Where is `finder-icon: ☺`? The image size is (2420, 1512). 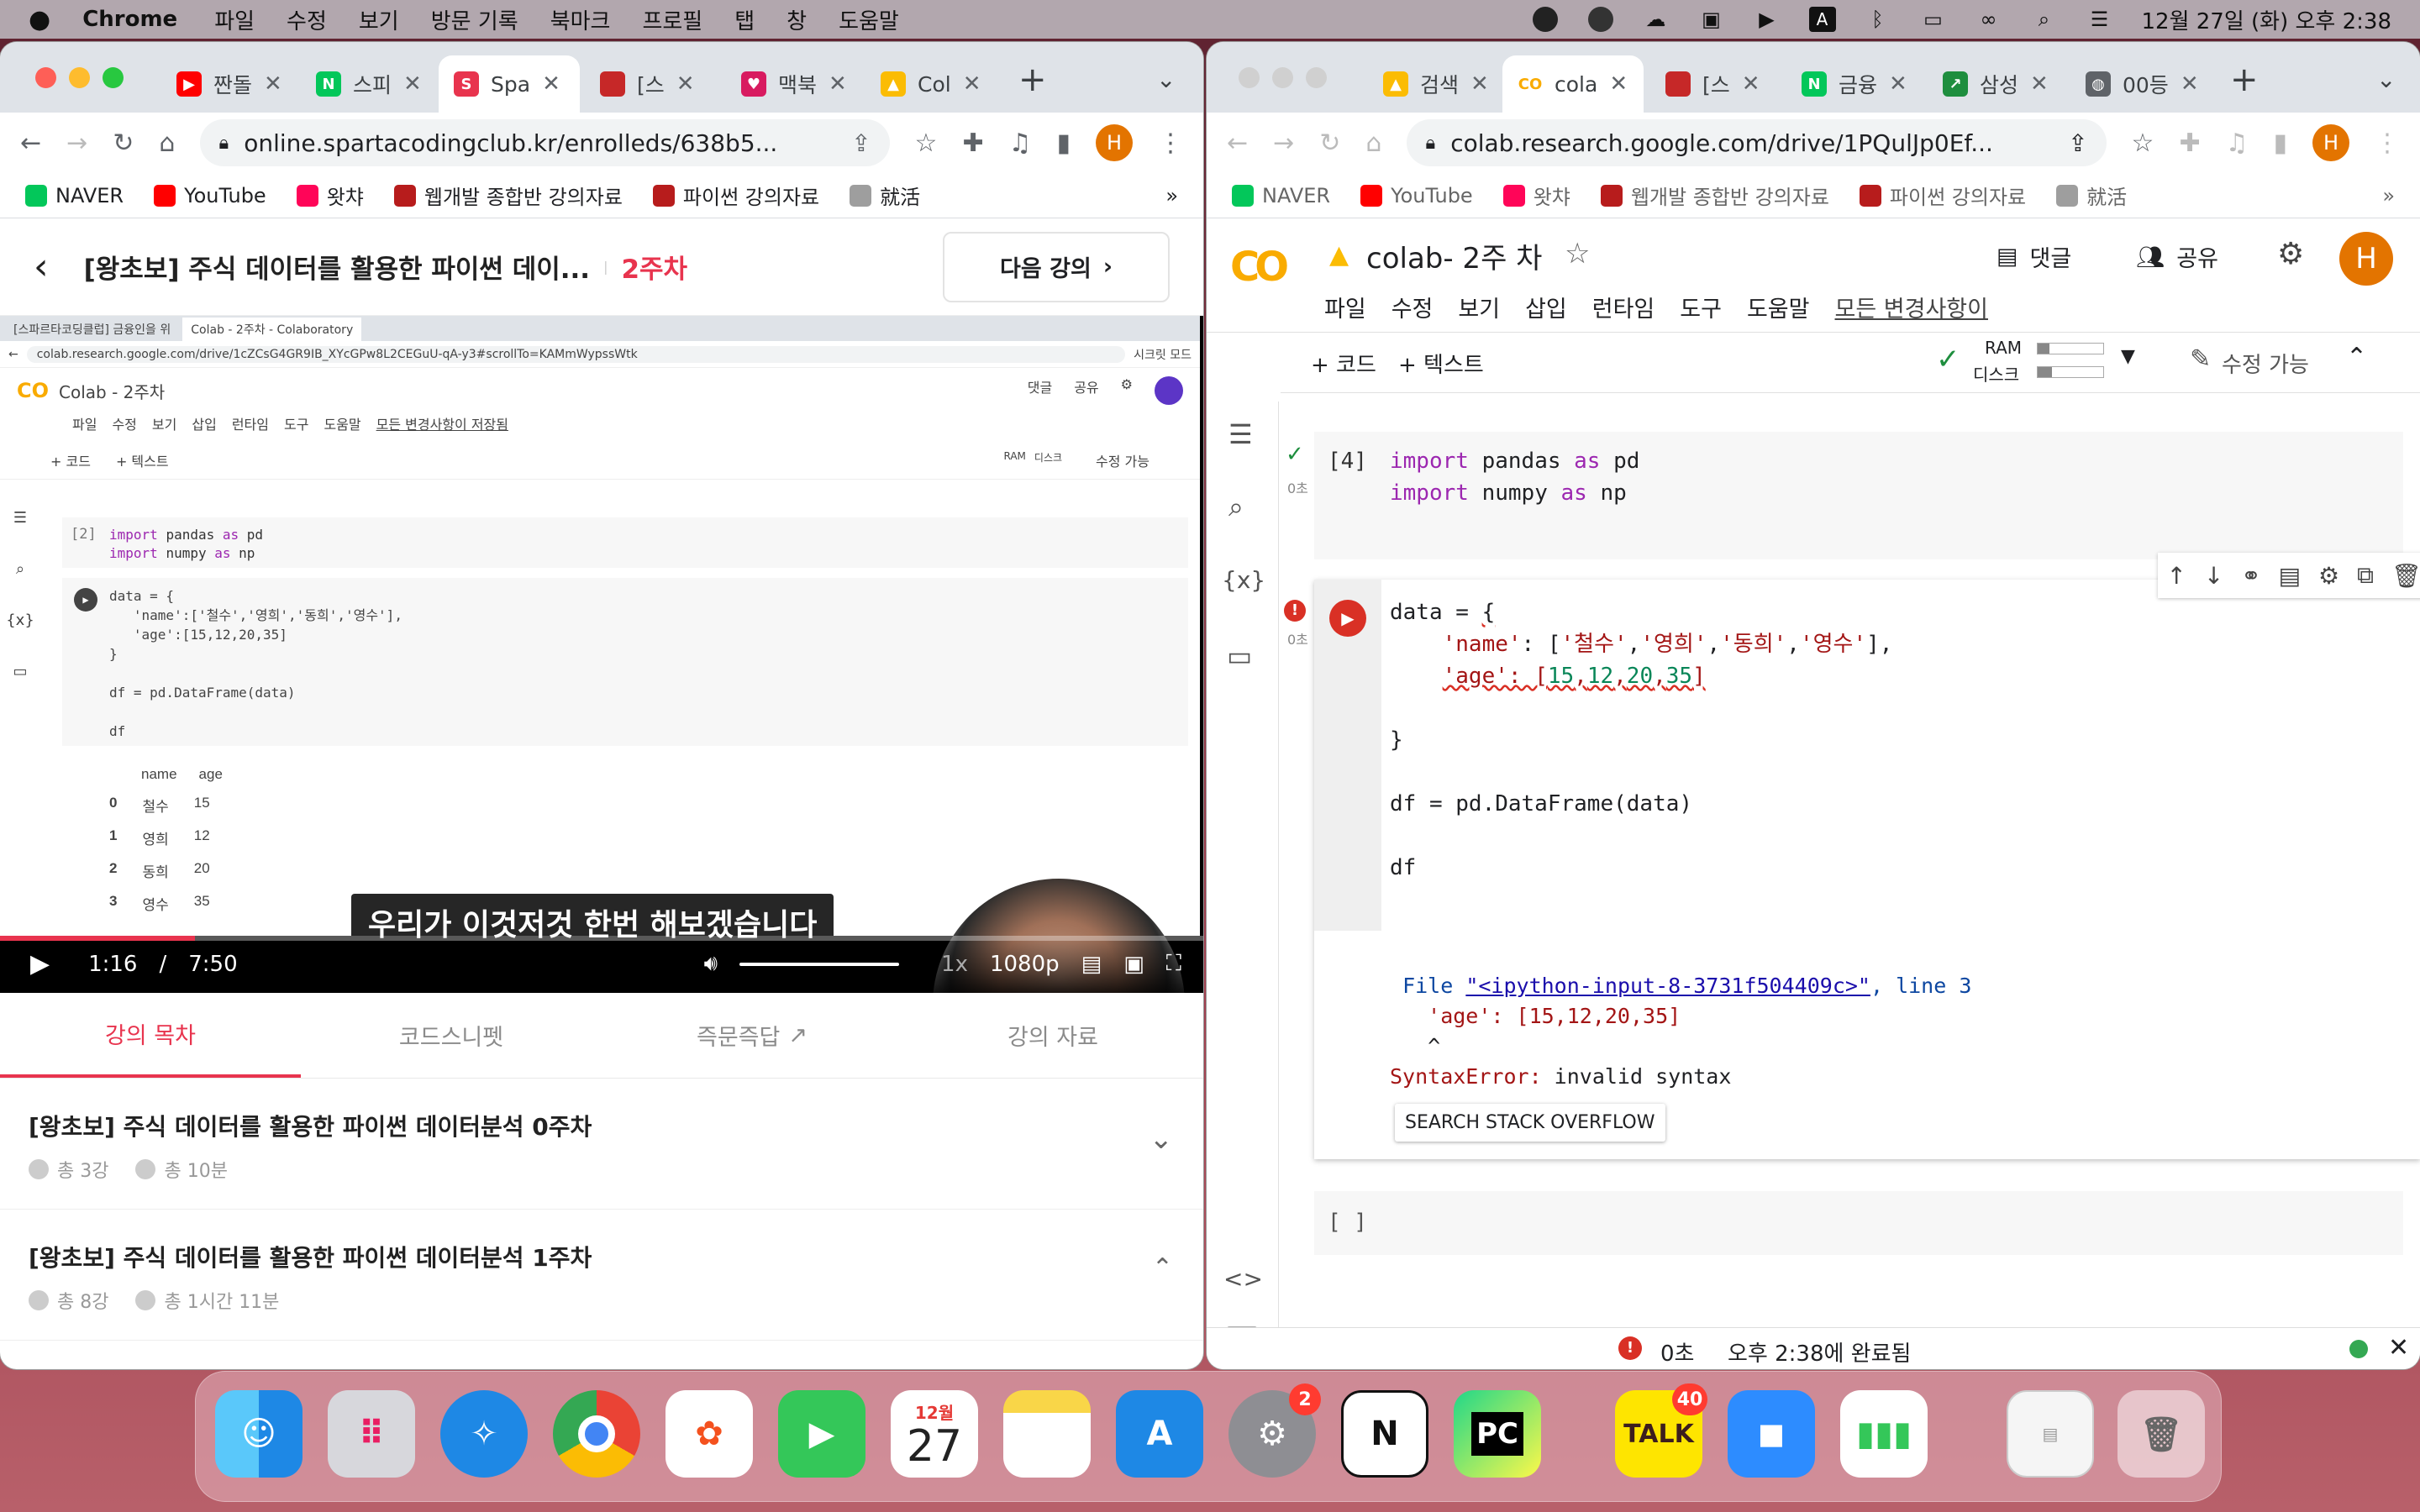
finder-icon: ☺ is located at coordinates (258, 1434).